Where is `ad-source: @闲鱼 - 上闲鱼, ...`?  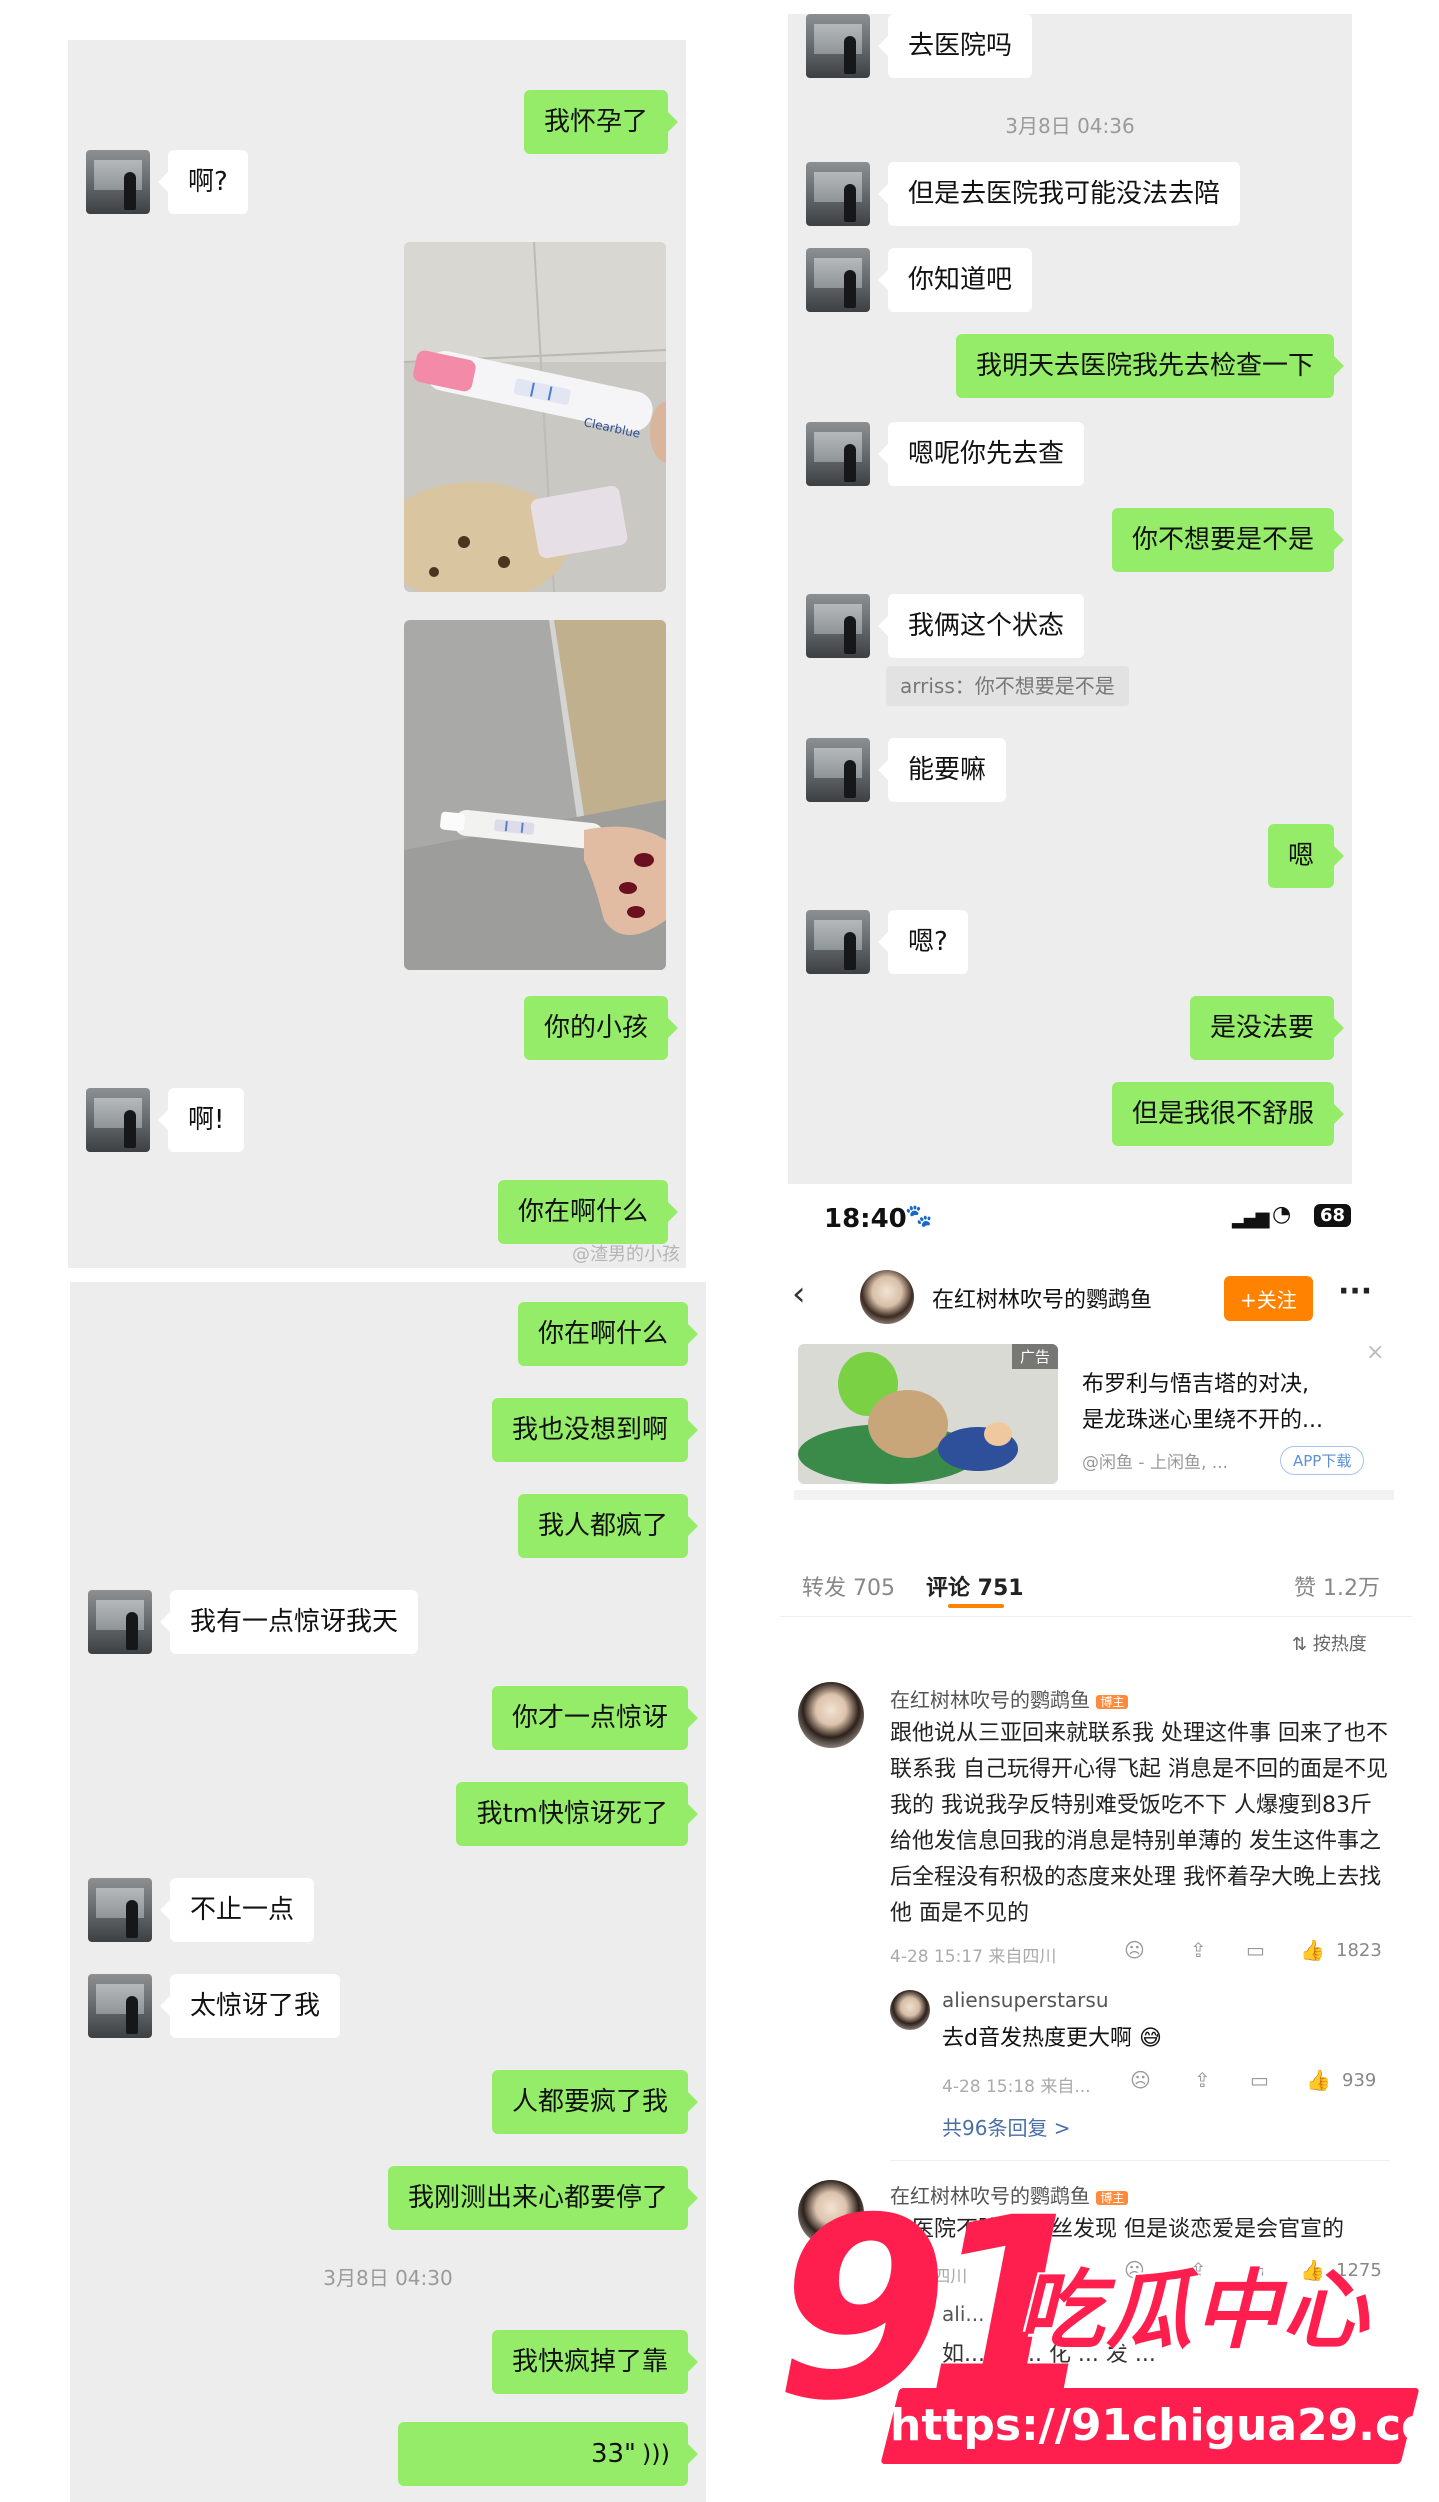 ad-source: @闲鱼 - 上闲鱼, ... is located at coordinates (1155, 1463).